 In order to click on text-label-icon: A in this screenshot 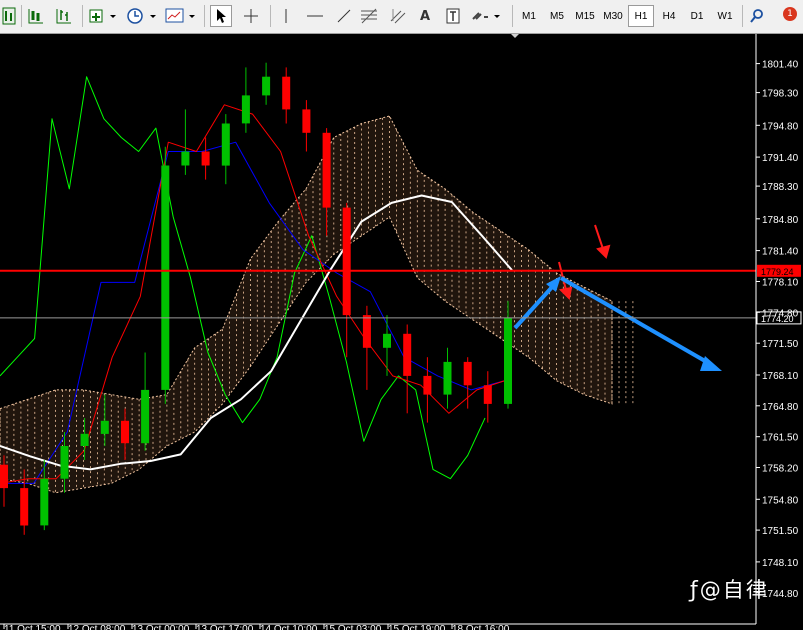, I will do `click(425, 16)`.